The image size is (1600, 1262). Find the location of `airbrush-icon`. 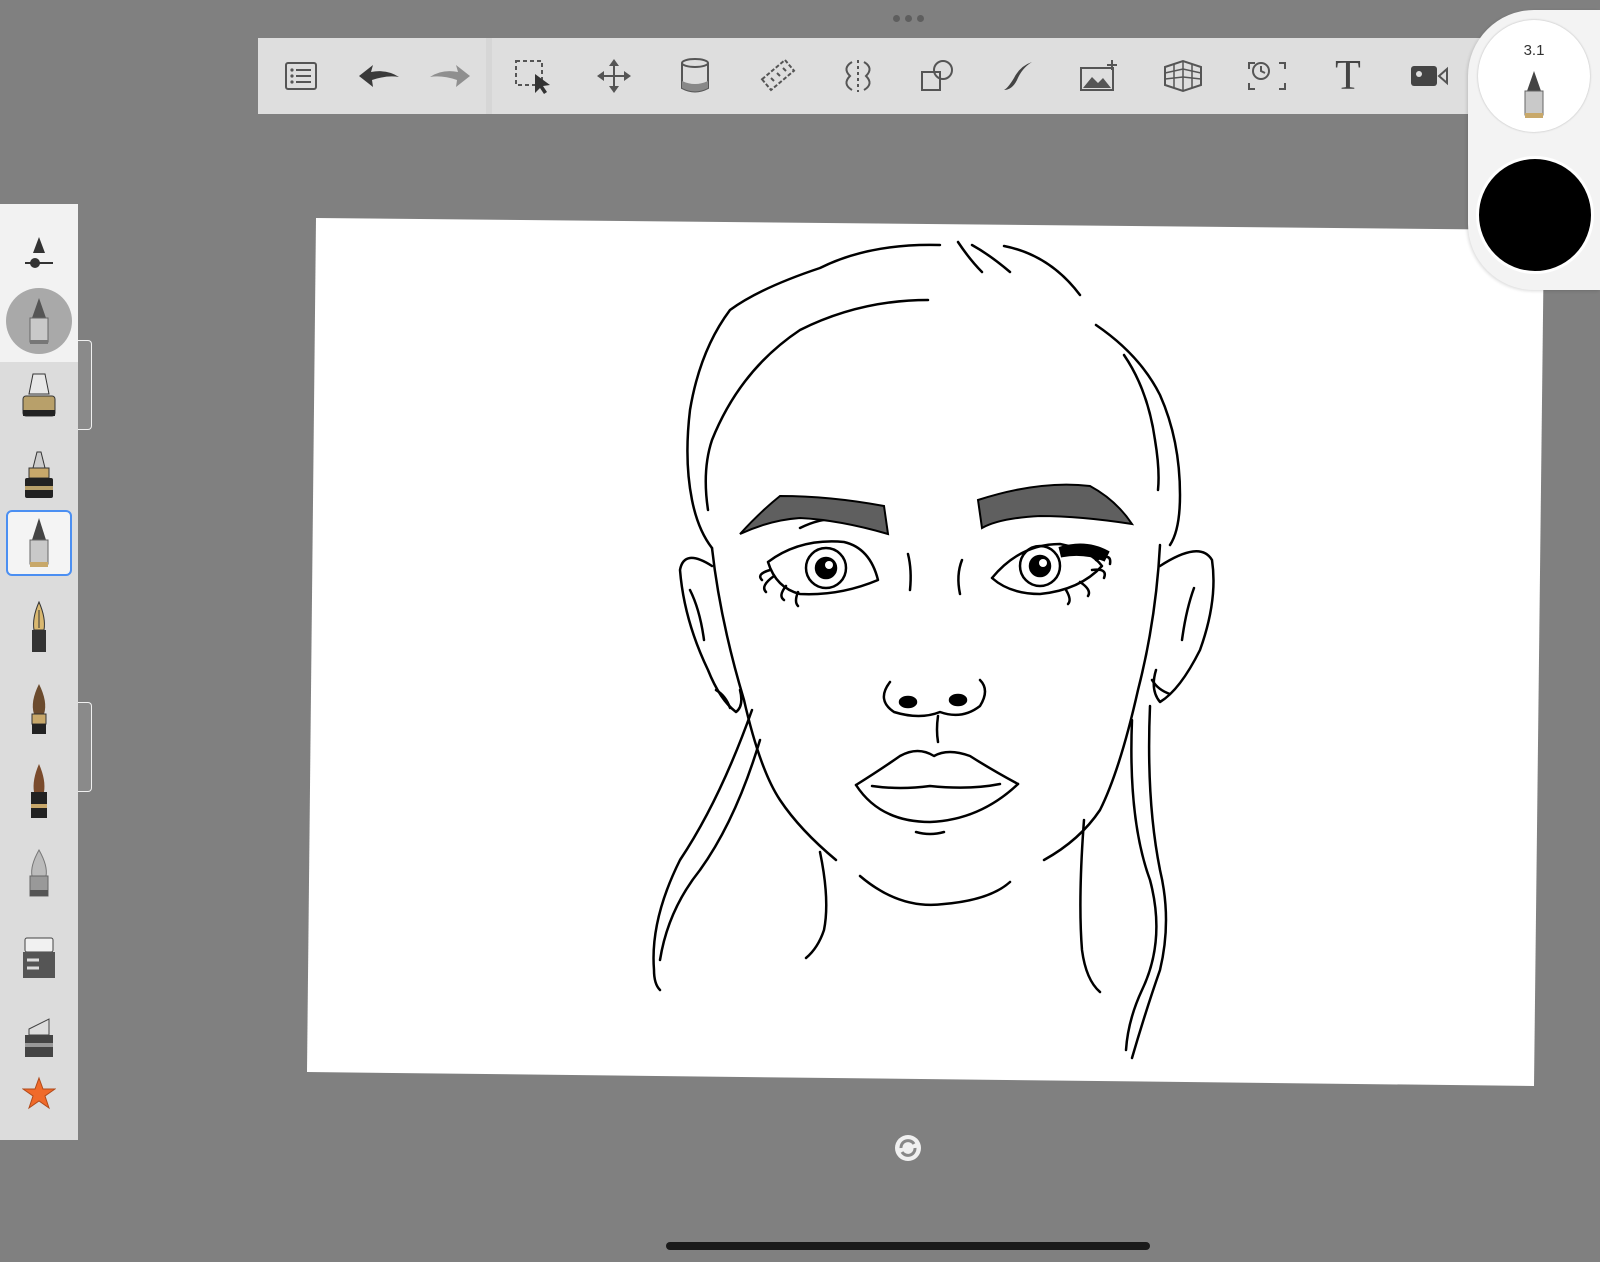

airbrush-icon is located at coordinates (39, 791).